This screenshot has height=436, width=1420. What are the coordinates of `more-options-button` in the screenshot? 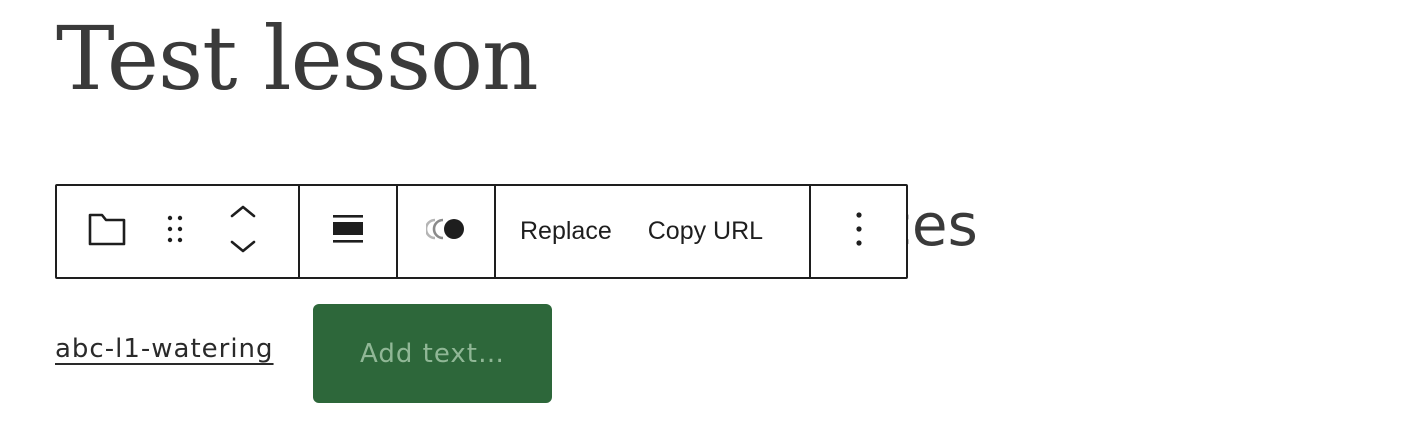 It's located at (859, 231).